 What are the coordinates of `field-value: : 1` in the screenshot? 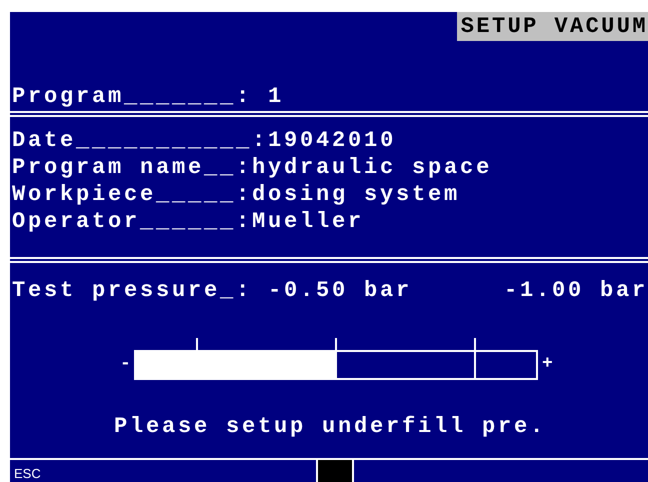 It's located at (260, 96).